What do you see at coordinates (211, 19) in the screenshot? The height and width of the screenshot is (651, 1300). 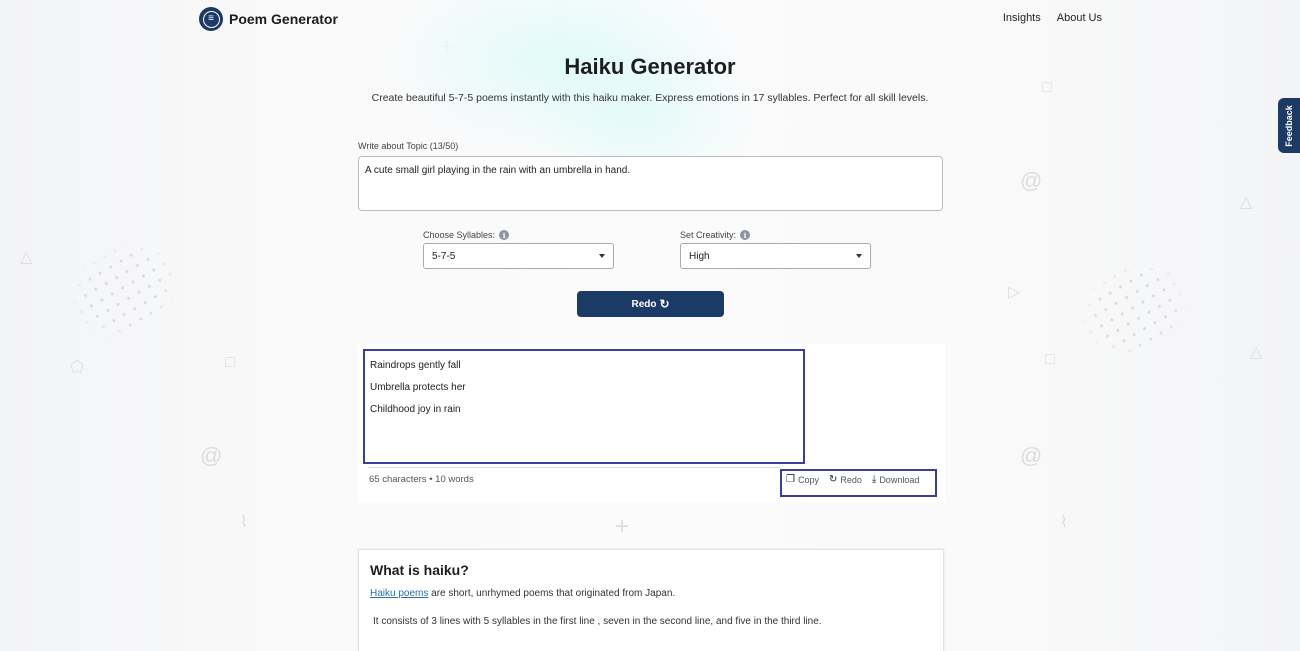 I see `poem-logo-icon: ≡` at bounding box center [211, 19].